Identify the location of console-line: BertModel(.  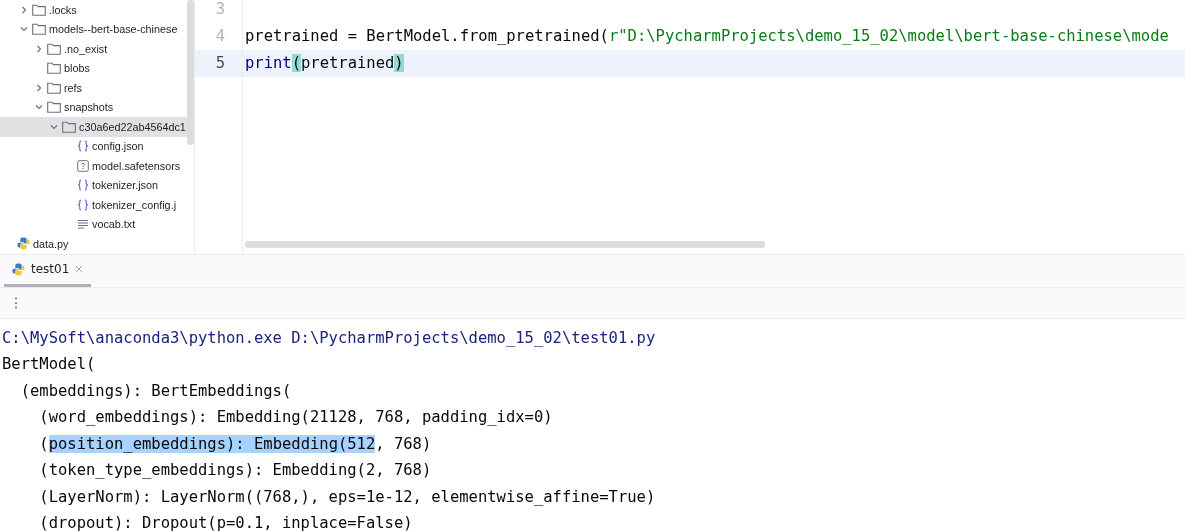
(49, 364).